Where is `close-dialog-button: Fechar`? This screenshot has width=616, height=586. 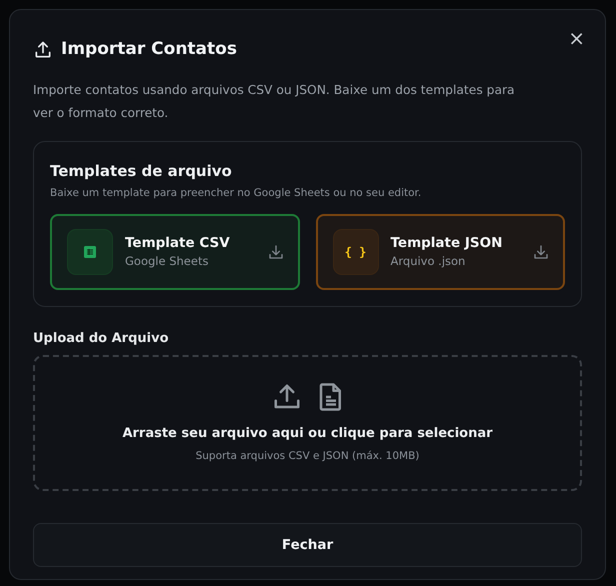 close-dialog-button: Fechar is located at coordinates (307, 545).